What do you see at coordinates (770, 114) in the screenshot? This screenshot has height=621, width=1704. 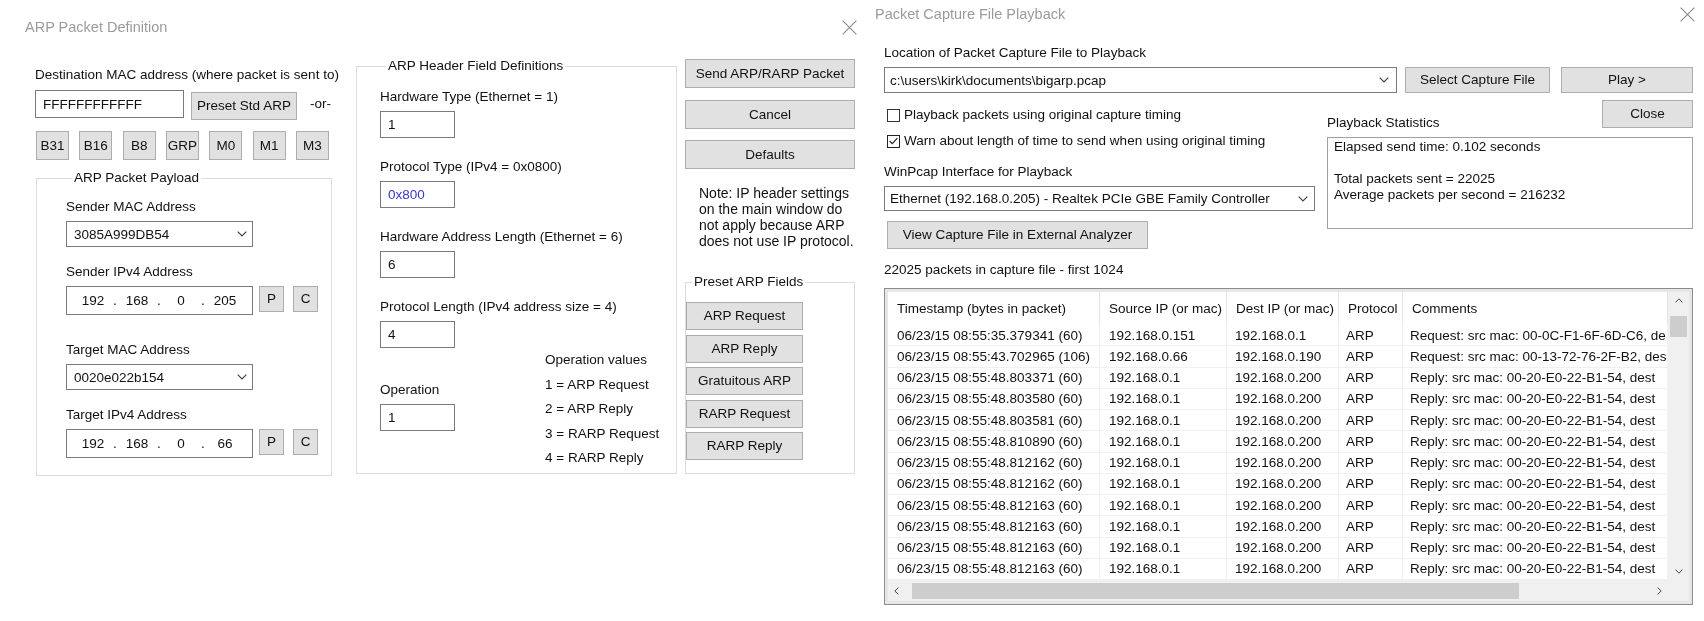 I see `cancel-button: Cancel` at bounding box center [770, 114].